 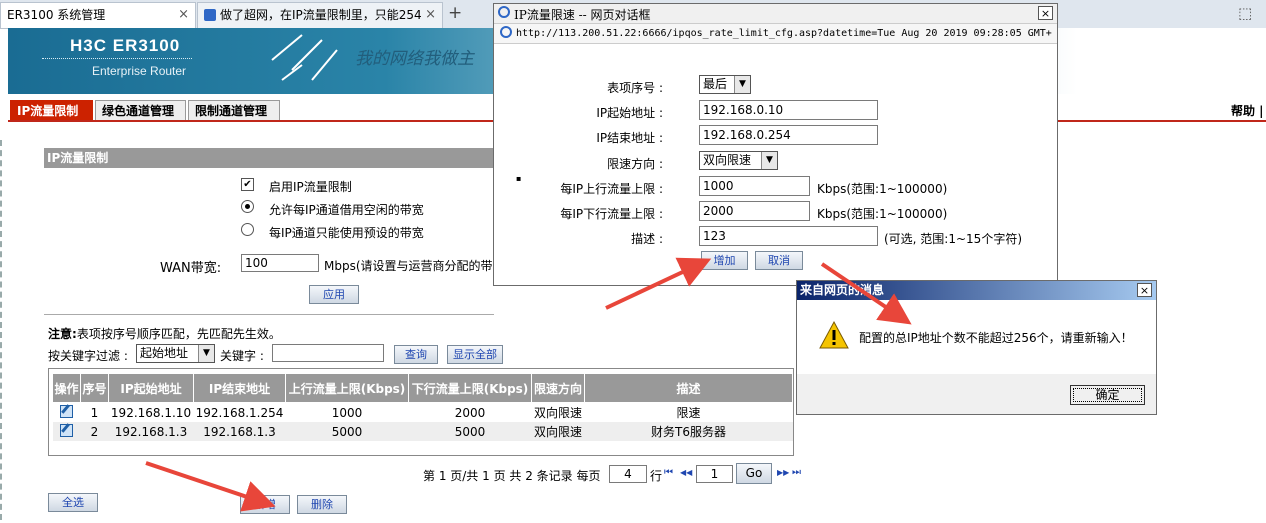 I want to click on browser-menu-icon: ⬚, so click(x=1245, y=13).